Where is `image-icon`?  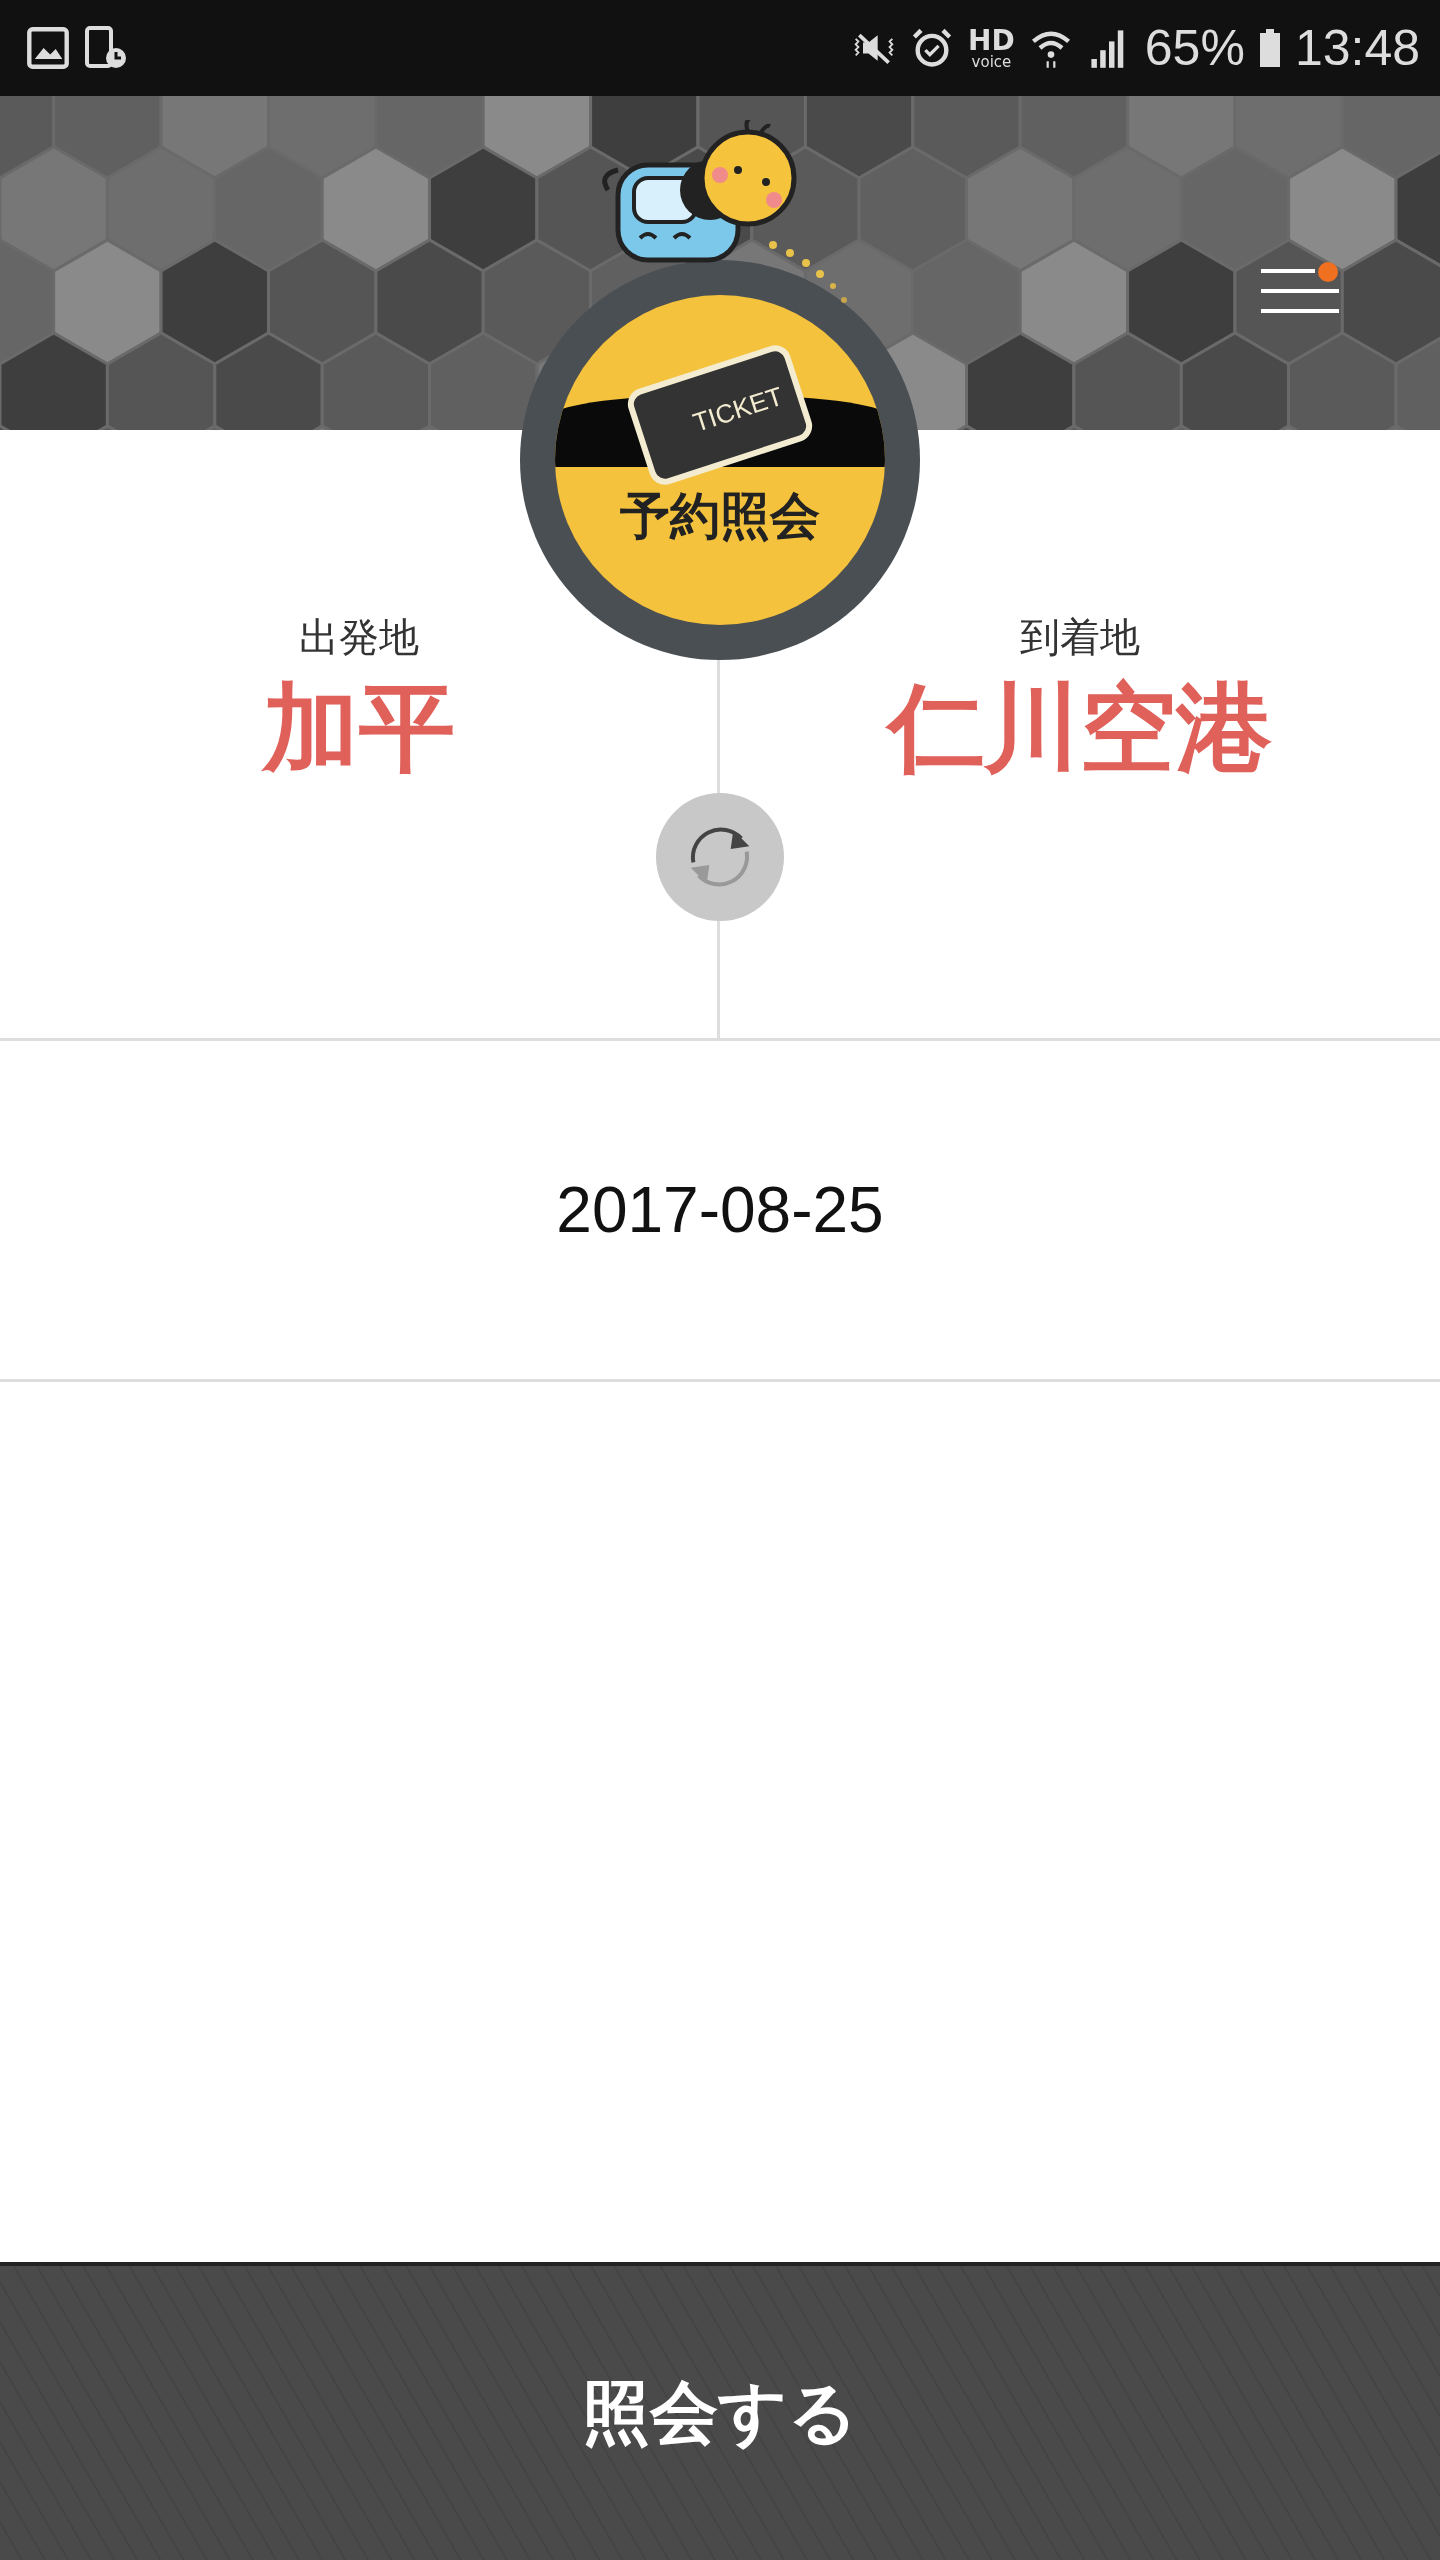
image-icon is located at coordinates (48, 48).